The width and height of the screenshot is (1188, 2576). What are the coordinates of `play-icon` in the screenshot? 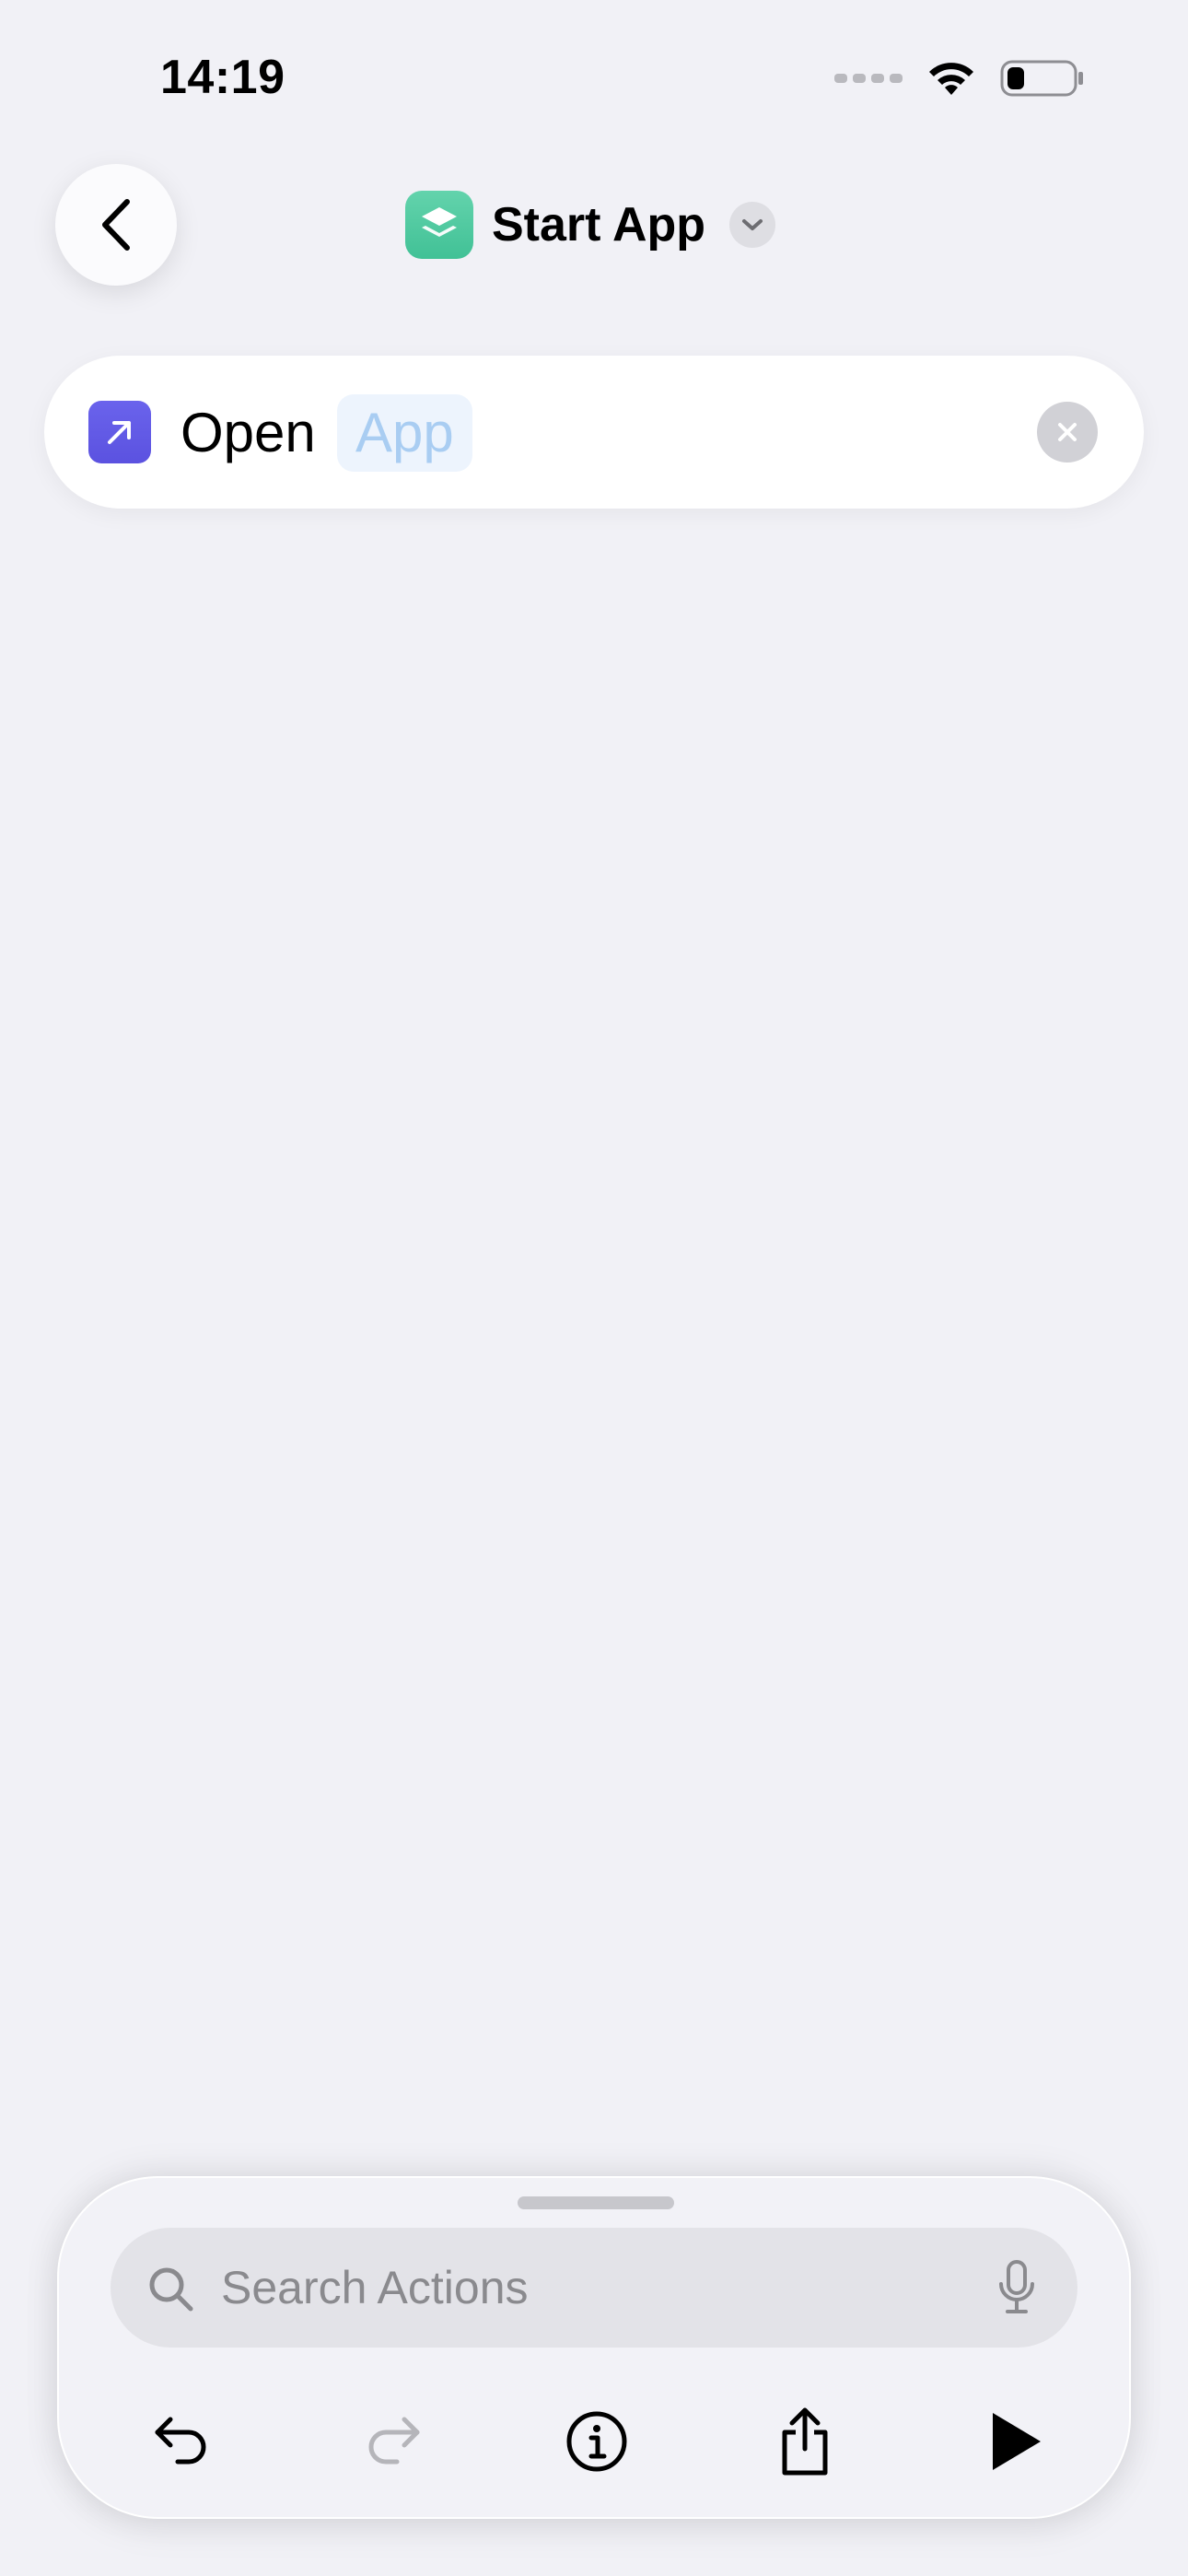 It's located at (1017, 2441).